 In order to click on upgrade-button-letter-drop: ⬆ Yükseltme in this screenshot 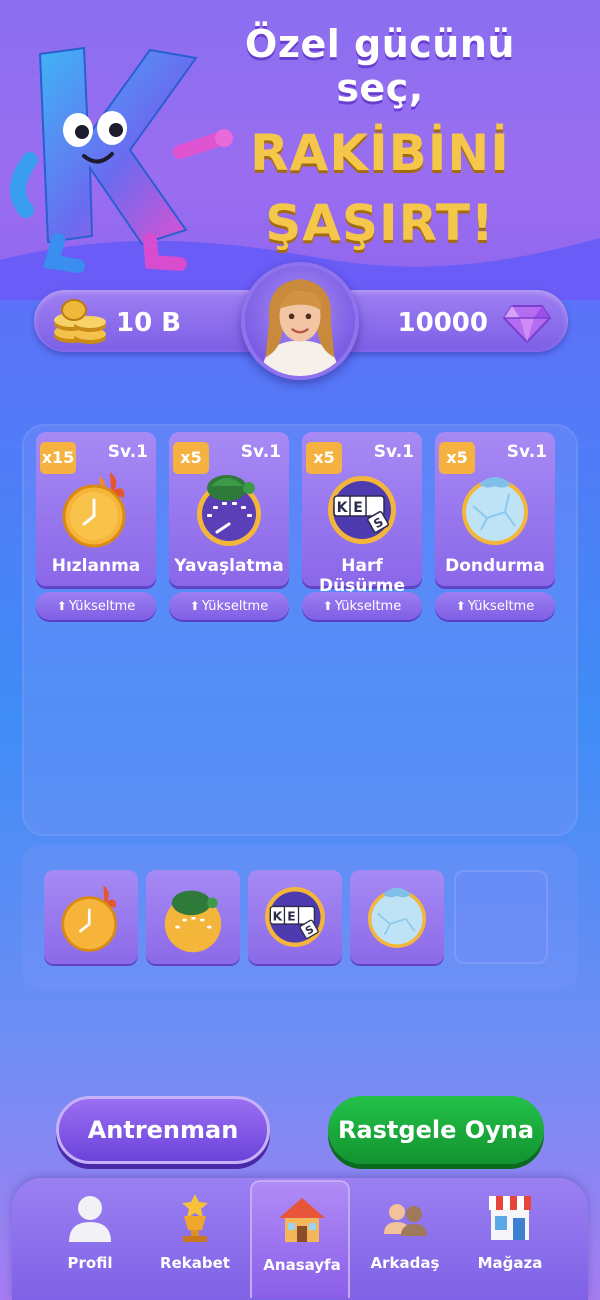, I will do `click(362, 606)`.